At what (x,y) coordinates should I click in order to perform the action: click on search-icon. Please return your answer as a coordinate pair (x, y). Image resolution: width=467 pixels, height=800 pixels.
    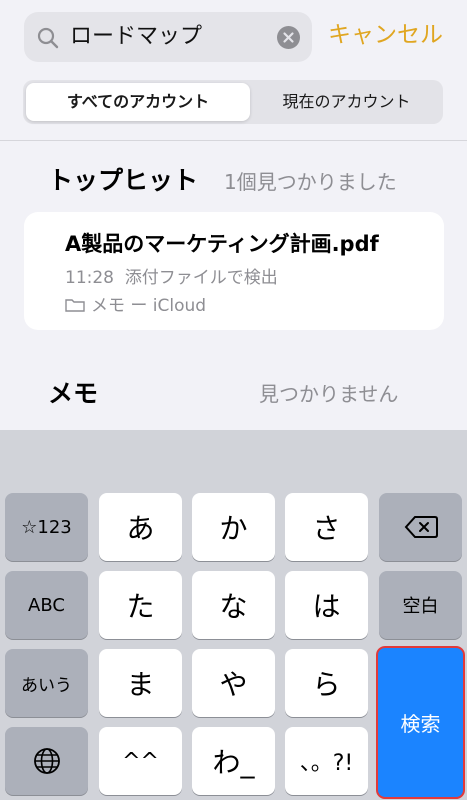
    Looking at the image, I should click on (48, 38).